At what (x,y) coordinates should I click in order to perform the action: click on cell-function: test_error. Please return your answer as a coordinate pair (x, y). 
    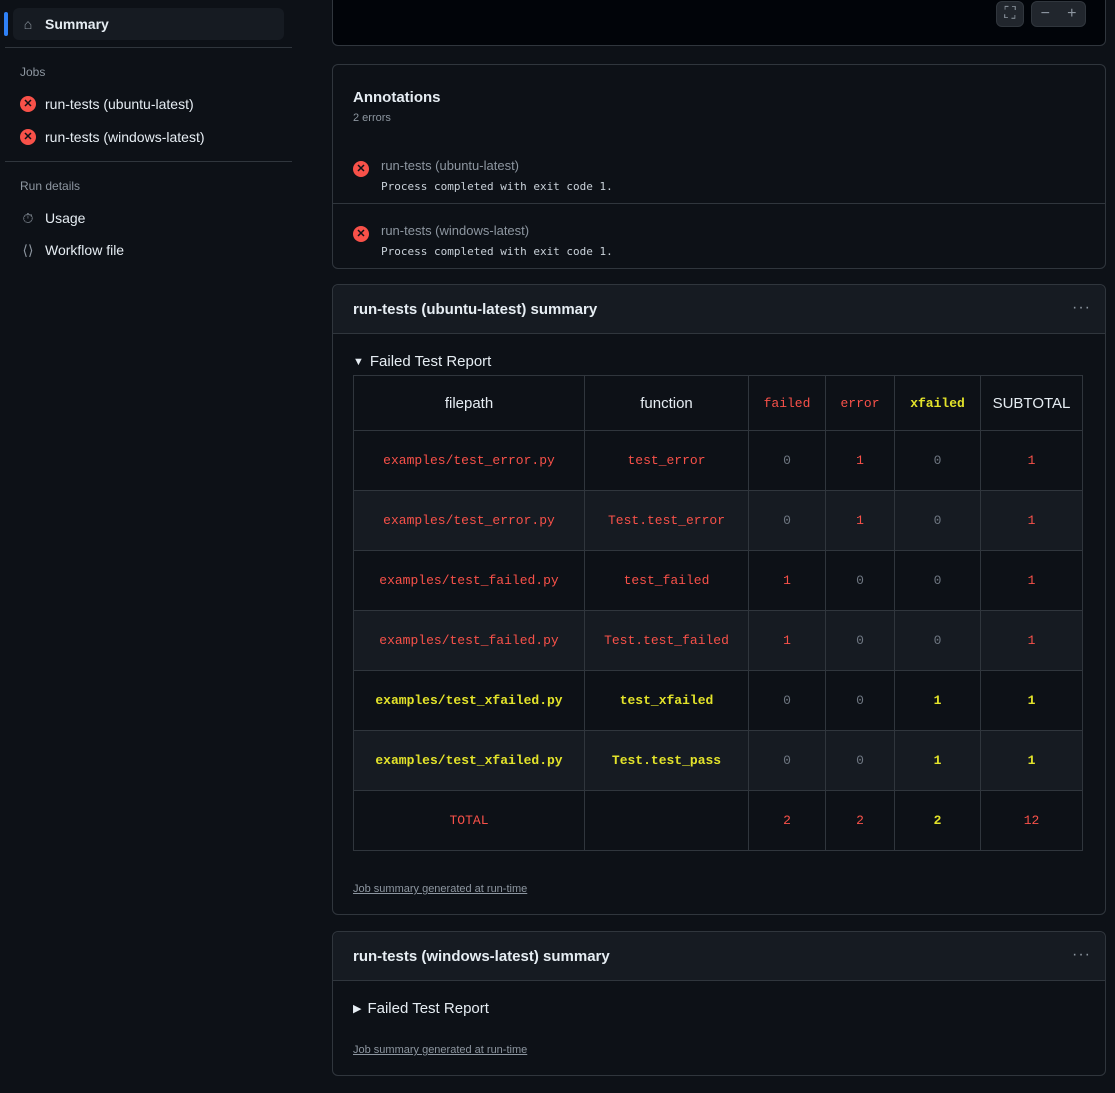
    Looking at the image, I should click on (666, 460).